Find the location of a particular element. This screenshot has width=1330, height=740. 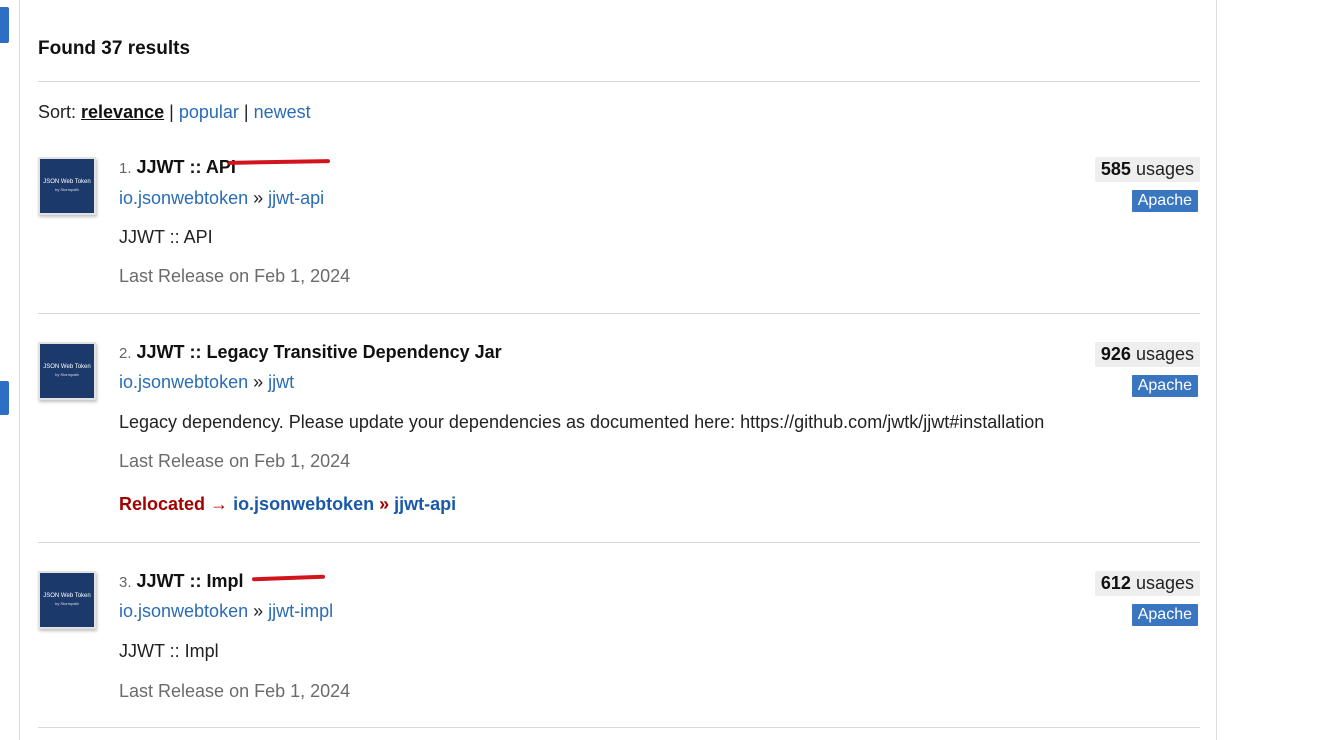

result-title-link: JJWT :: Impl is located at coordinates (190, 581).